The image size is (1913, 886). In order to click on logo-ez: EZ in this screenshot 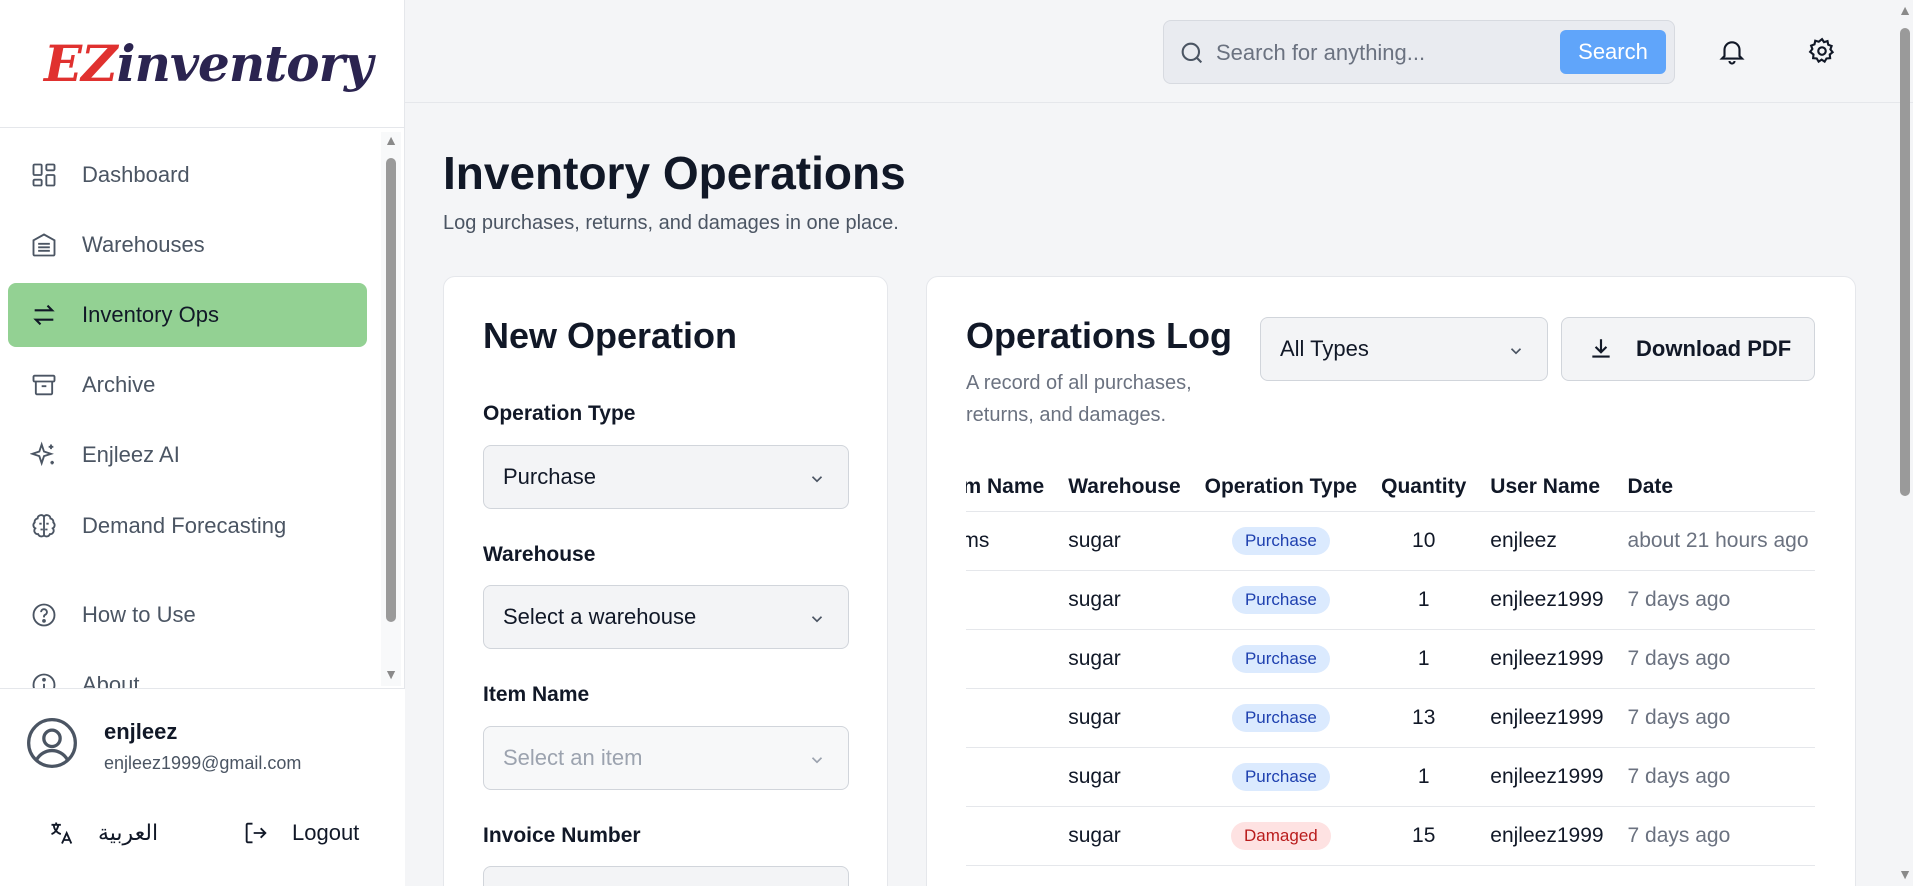, I will do `click(81, 63)`.